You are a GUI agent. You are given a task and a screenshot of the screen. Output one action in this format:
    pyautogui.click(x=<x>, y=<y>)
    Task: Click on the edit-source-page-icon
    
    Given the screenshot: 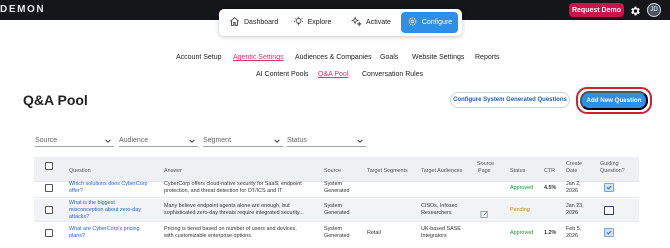 What is the action you would take?
    pyautogui.click(x=484, y=212)
    